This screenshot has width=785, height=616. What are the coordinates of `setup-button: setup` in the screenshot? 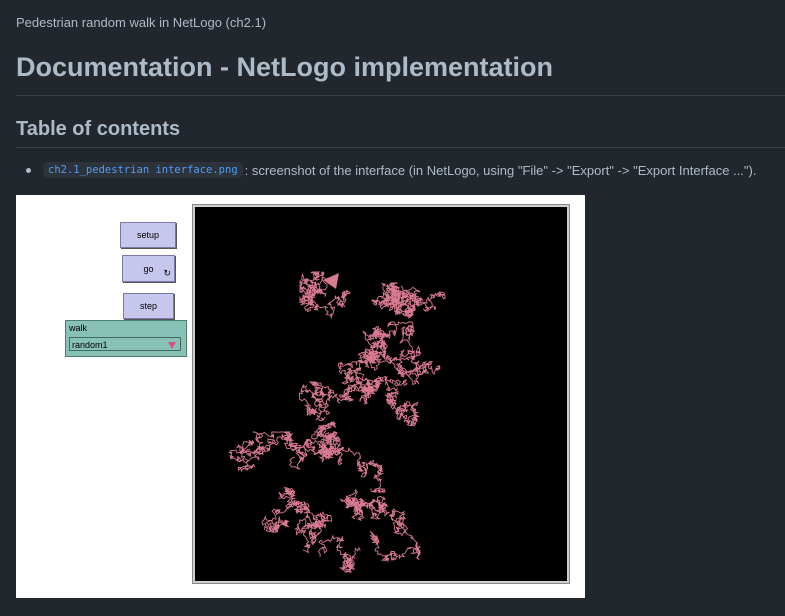 It's located at (148, 235).